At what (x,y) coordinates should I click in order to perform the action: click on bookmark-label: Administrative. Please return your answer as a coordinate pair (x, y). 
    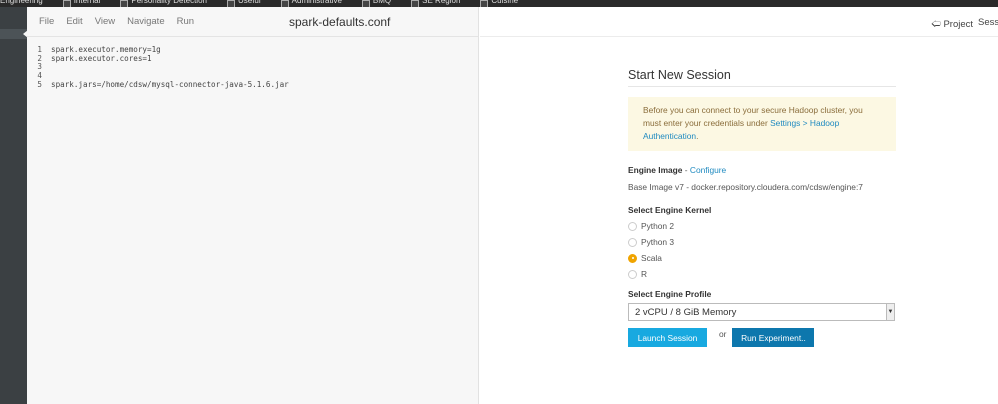
    Looking at the image, I should click on (316, 2).